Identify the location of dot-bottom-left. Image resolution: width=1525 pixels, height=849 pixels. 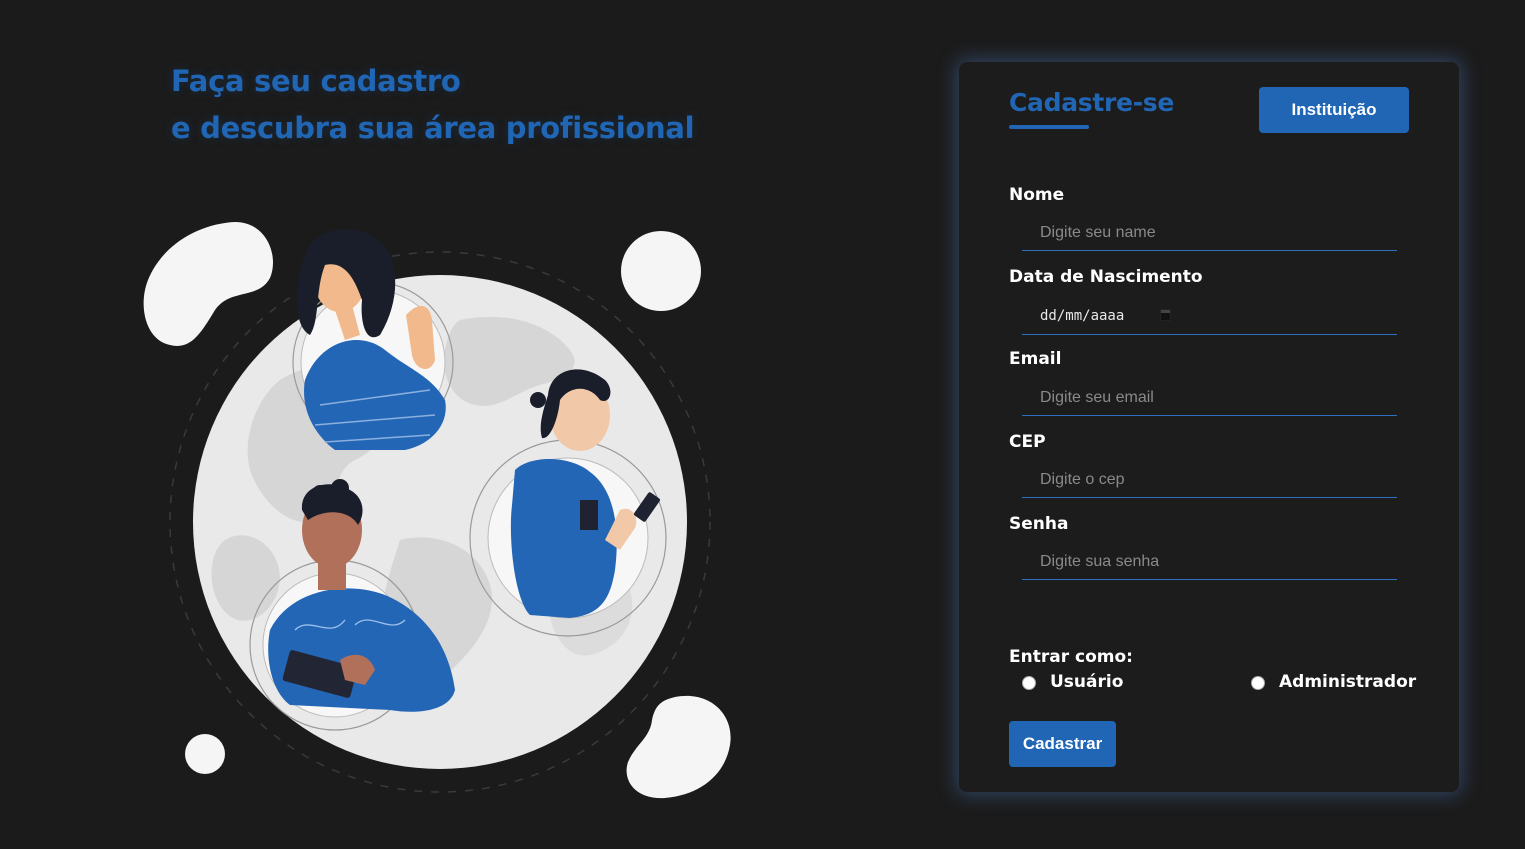
(205, 754).